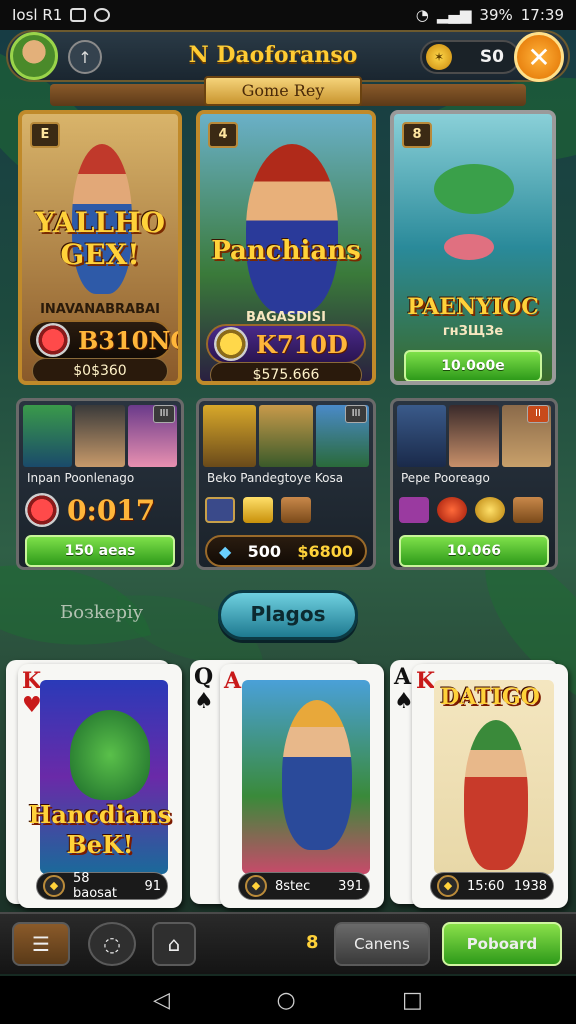 Image resolution: width=576 pixels, height=1024 pixels. Describe the element at coordinates (439, 57) in the screenshot. I see `coin-icon: ✶` at that location.